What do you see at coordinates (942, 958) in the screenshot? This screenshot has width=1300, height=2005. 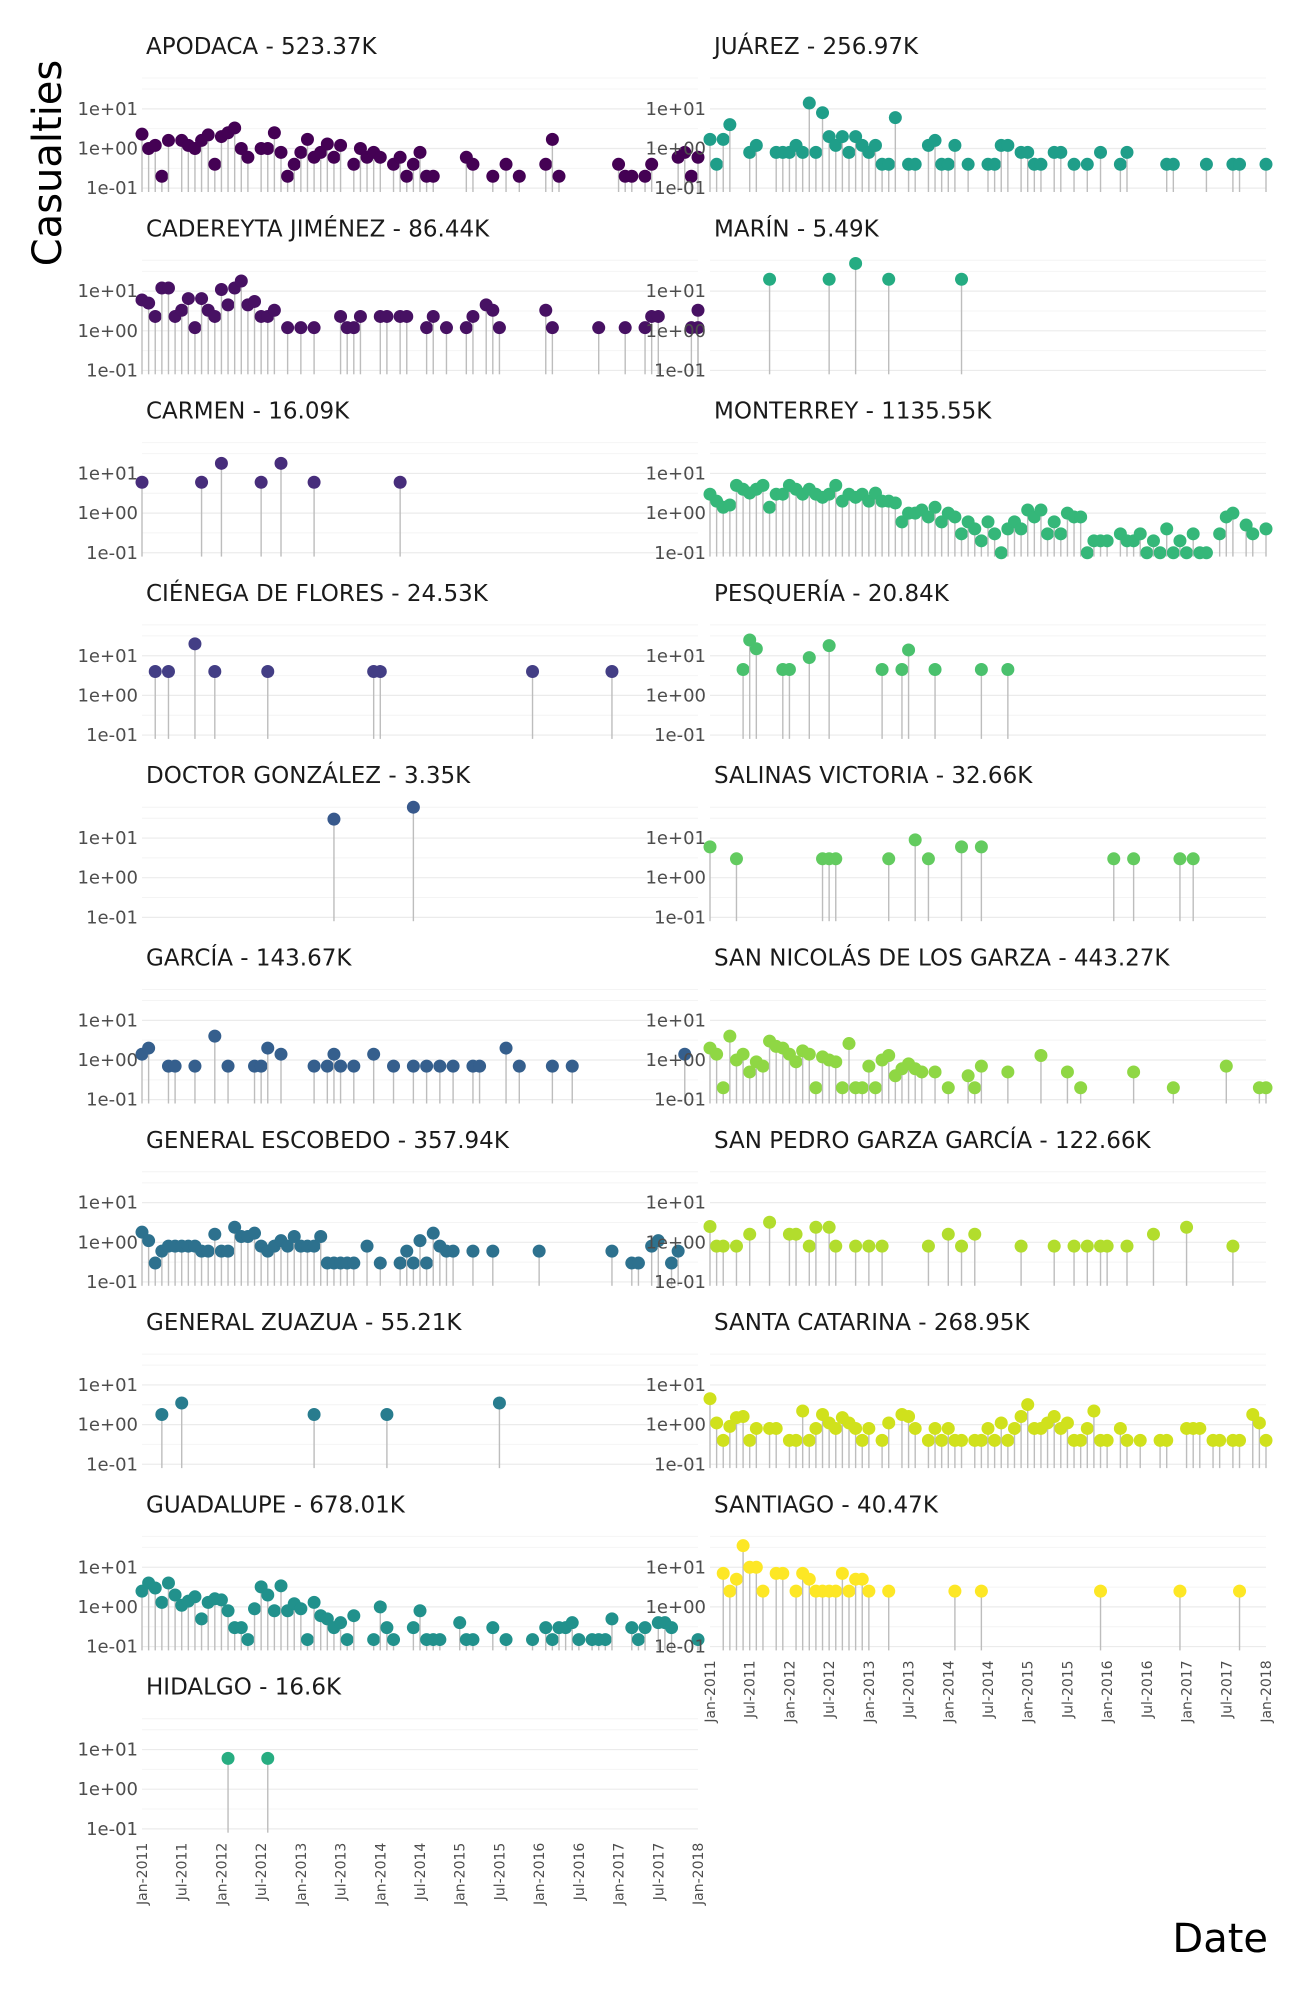 I see `panel-title: SAN NICOLÁS DE LOS GARZA - 443.27K` at bounding box center [942, 958].